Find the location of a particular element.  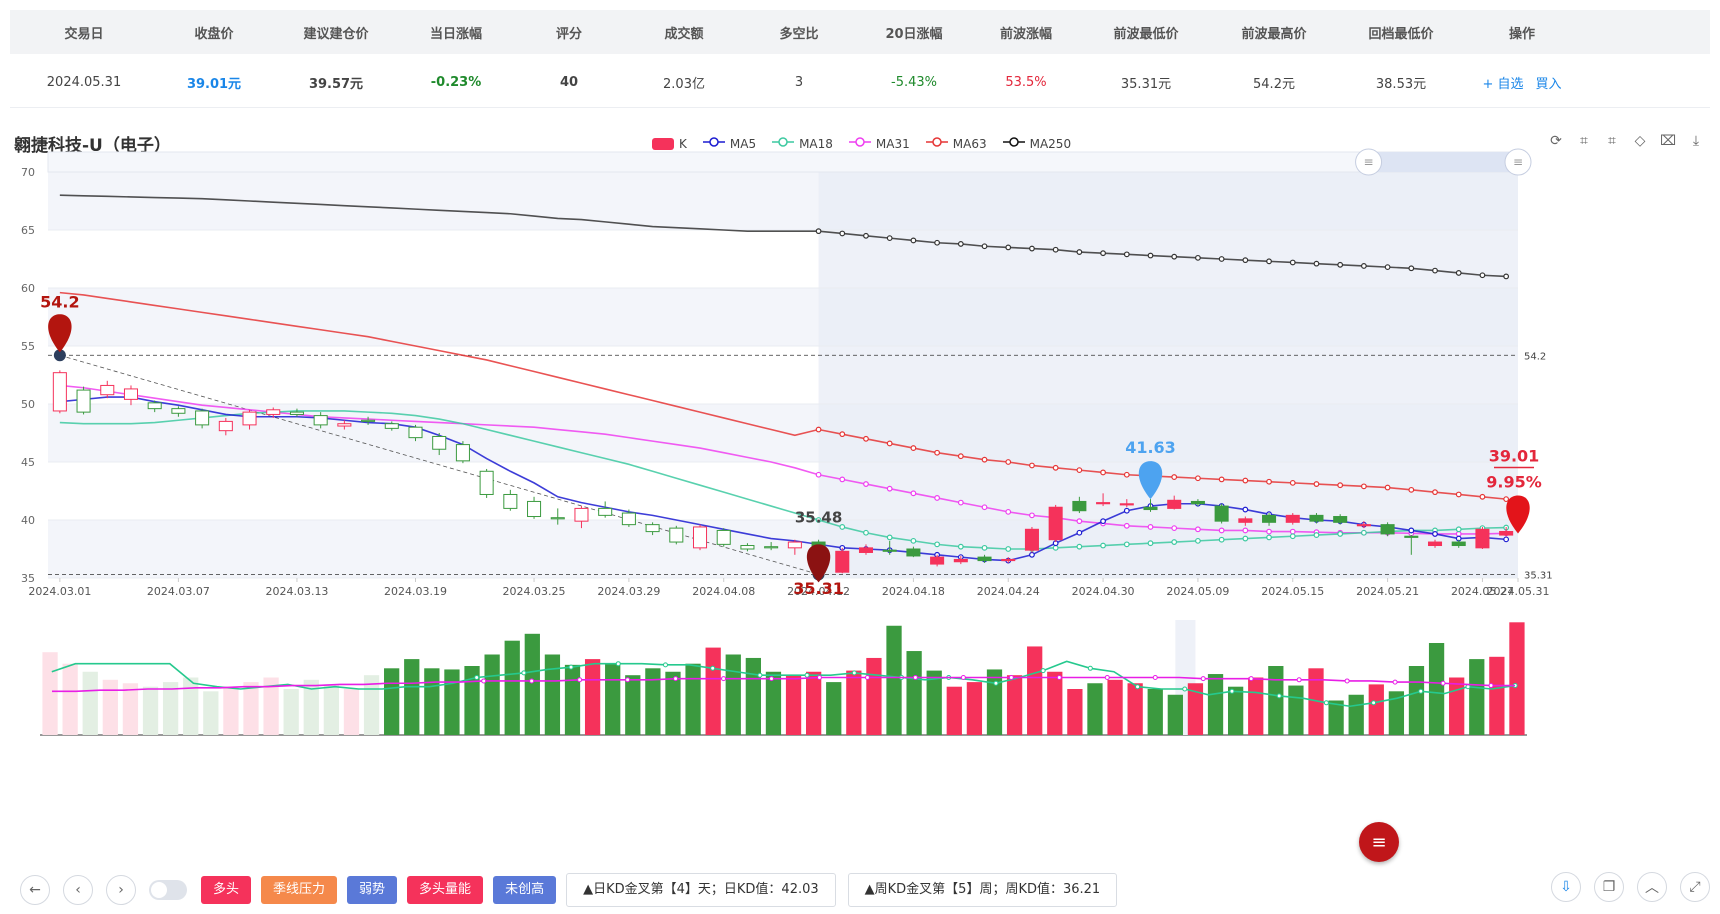

copy-icon: ❐ is located at coordinates (1609, 887).